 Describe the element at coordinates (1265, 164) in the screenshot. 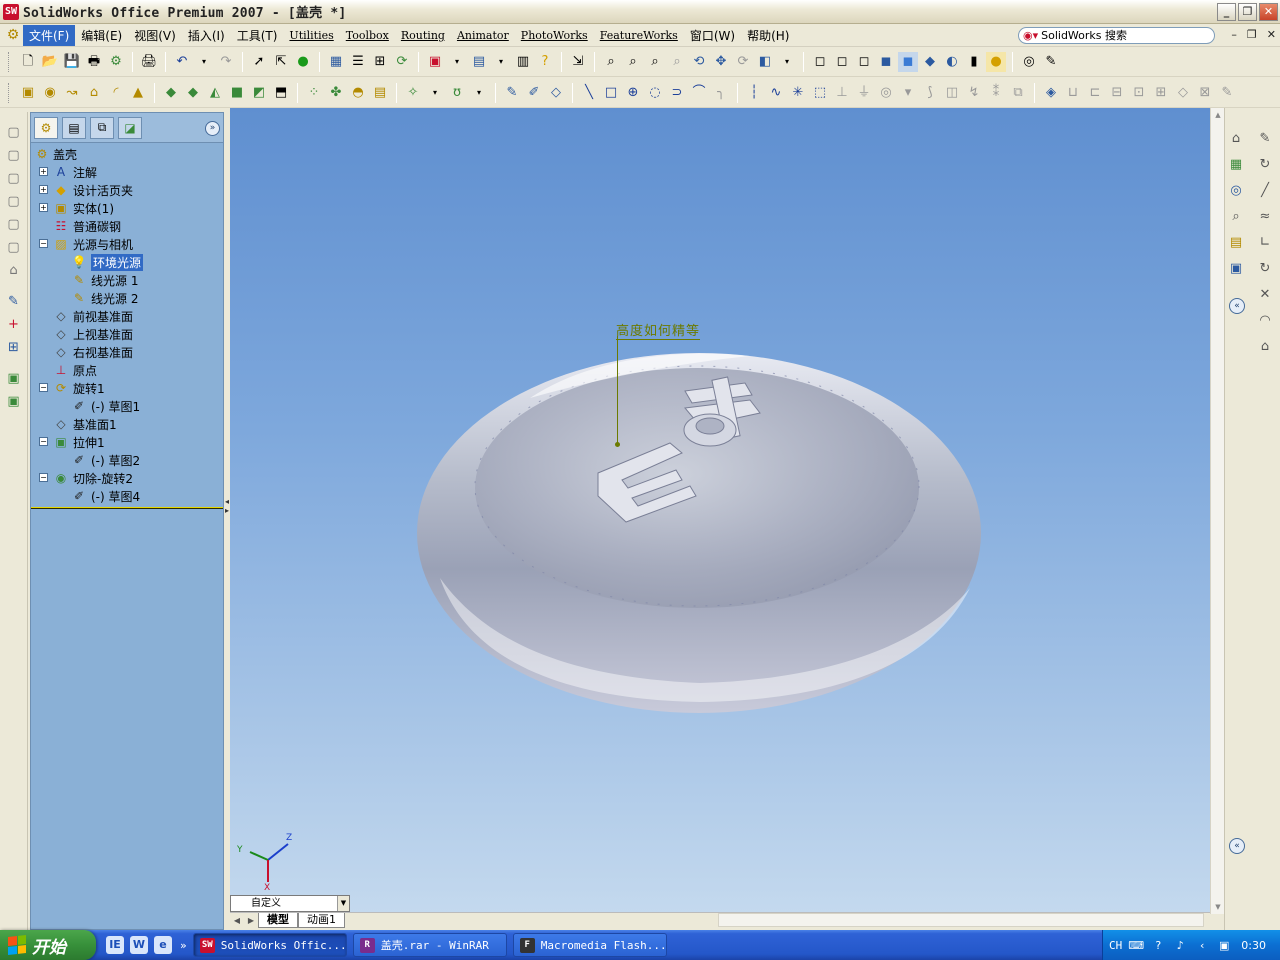

I see `surface-tool-2-icon: ↻` at that location.